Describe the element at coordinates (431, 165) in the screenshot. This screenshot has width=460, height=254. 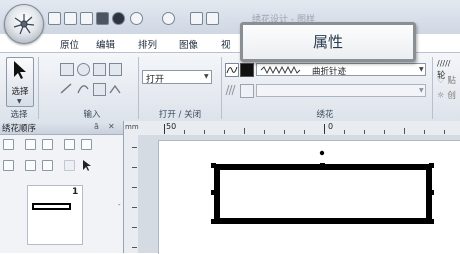
I see `selection-handle-tr` at that location.